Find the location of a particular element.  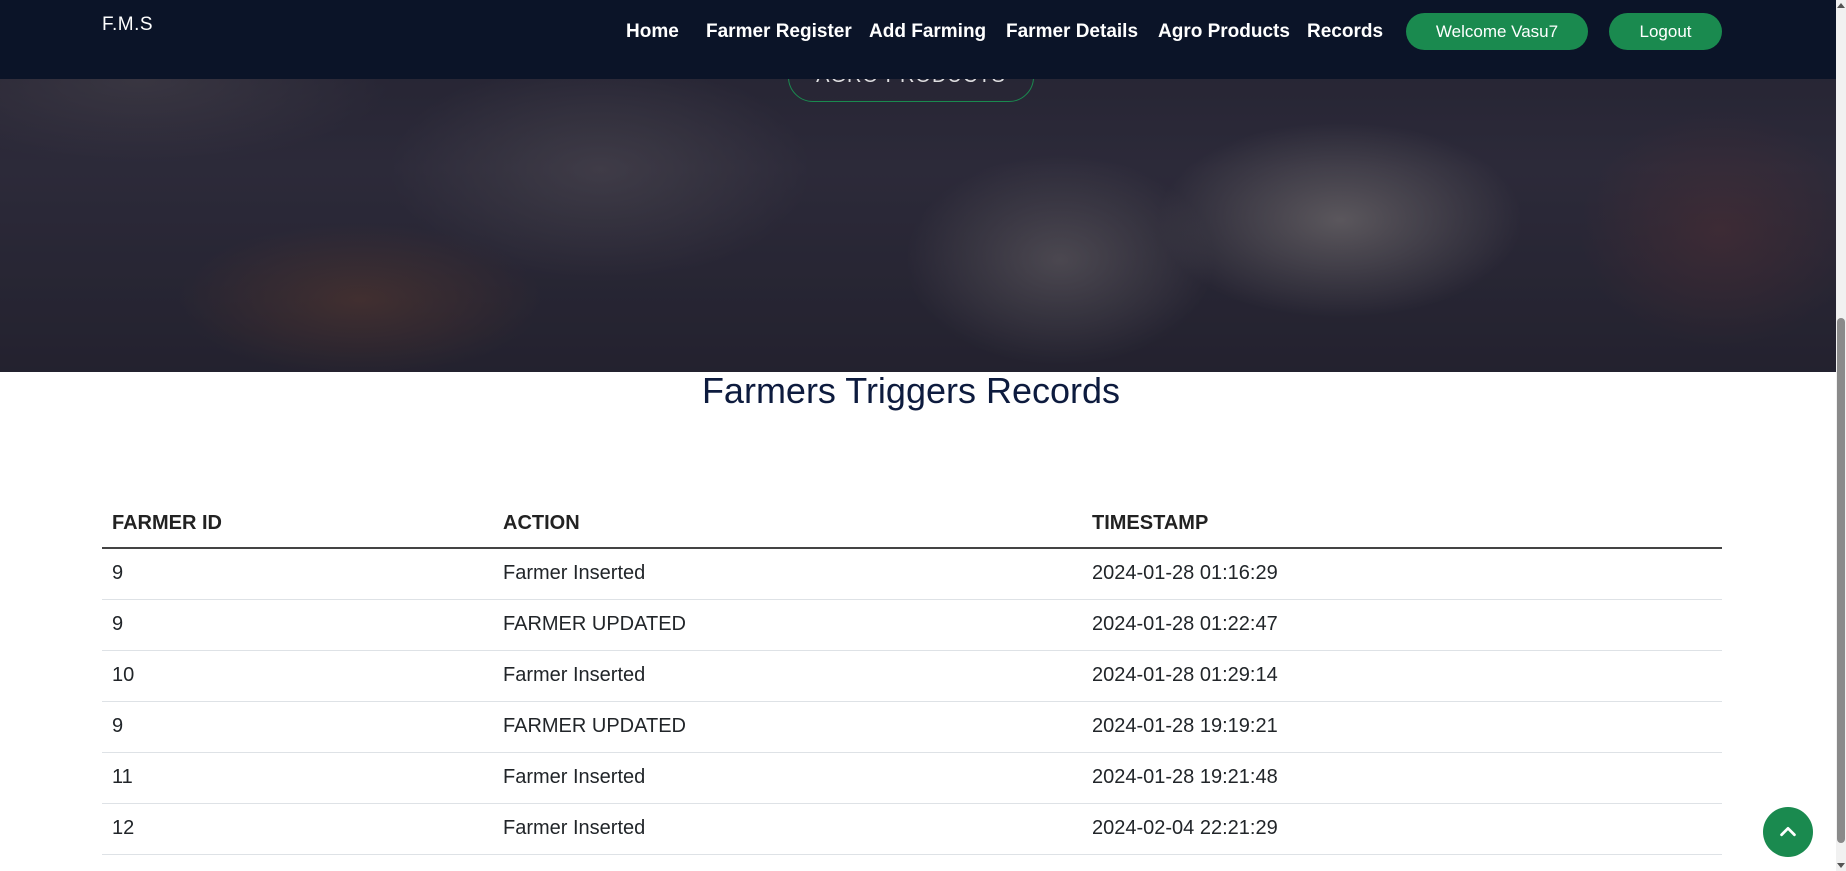

nav-records: Records is located at coordinates (1345, 32).